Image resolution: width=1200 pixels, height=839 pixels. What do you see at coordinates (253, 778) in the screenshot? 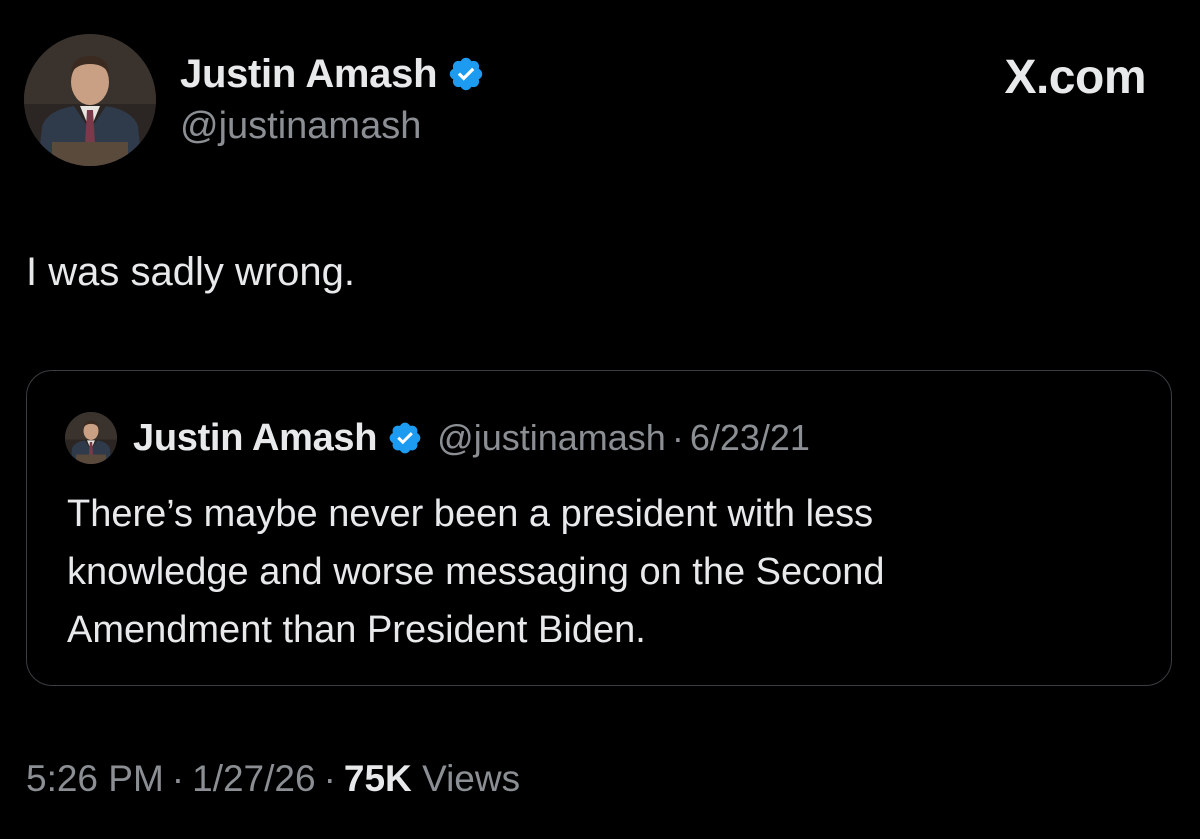
I see `tweet-date: 1/27/26` at bounding box center [253, 778].